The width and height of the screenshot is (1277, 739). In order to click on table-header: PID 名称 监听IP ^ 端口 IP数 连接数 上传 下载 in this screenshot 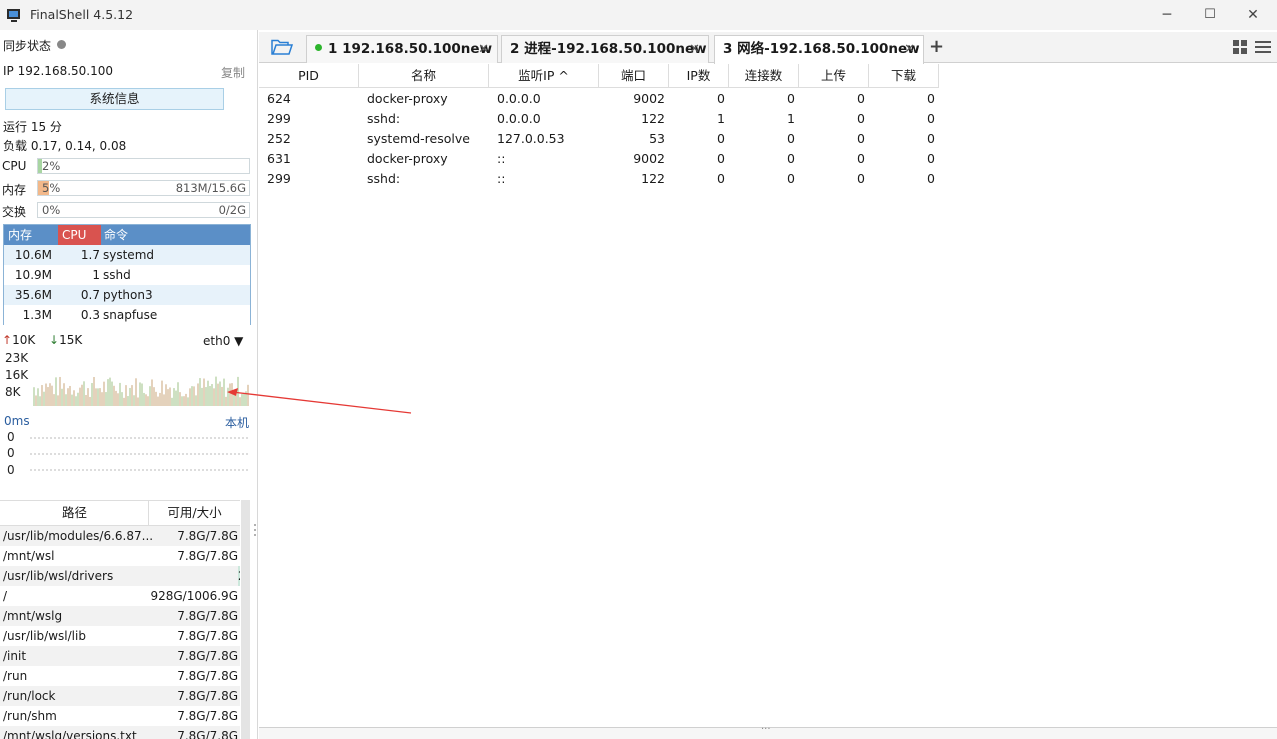, I will do `click(599, 76)`.